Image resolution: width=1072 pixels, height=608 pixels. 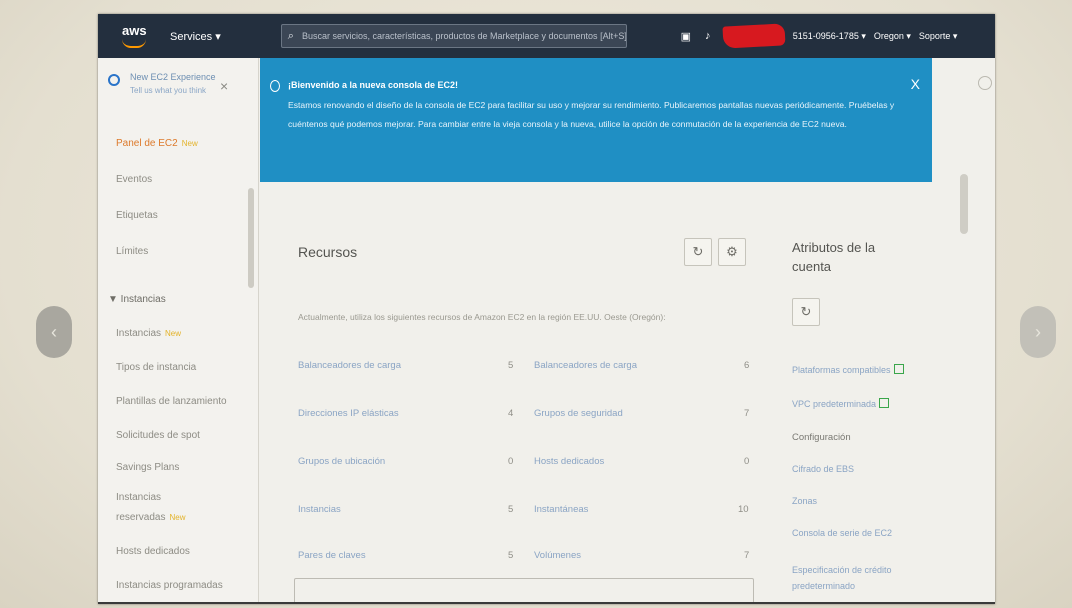 What do you see at coordinates (743, 509) in the screenshot?
I see `resource-count: 10` at bounding box center [743, 509].